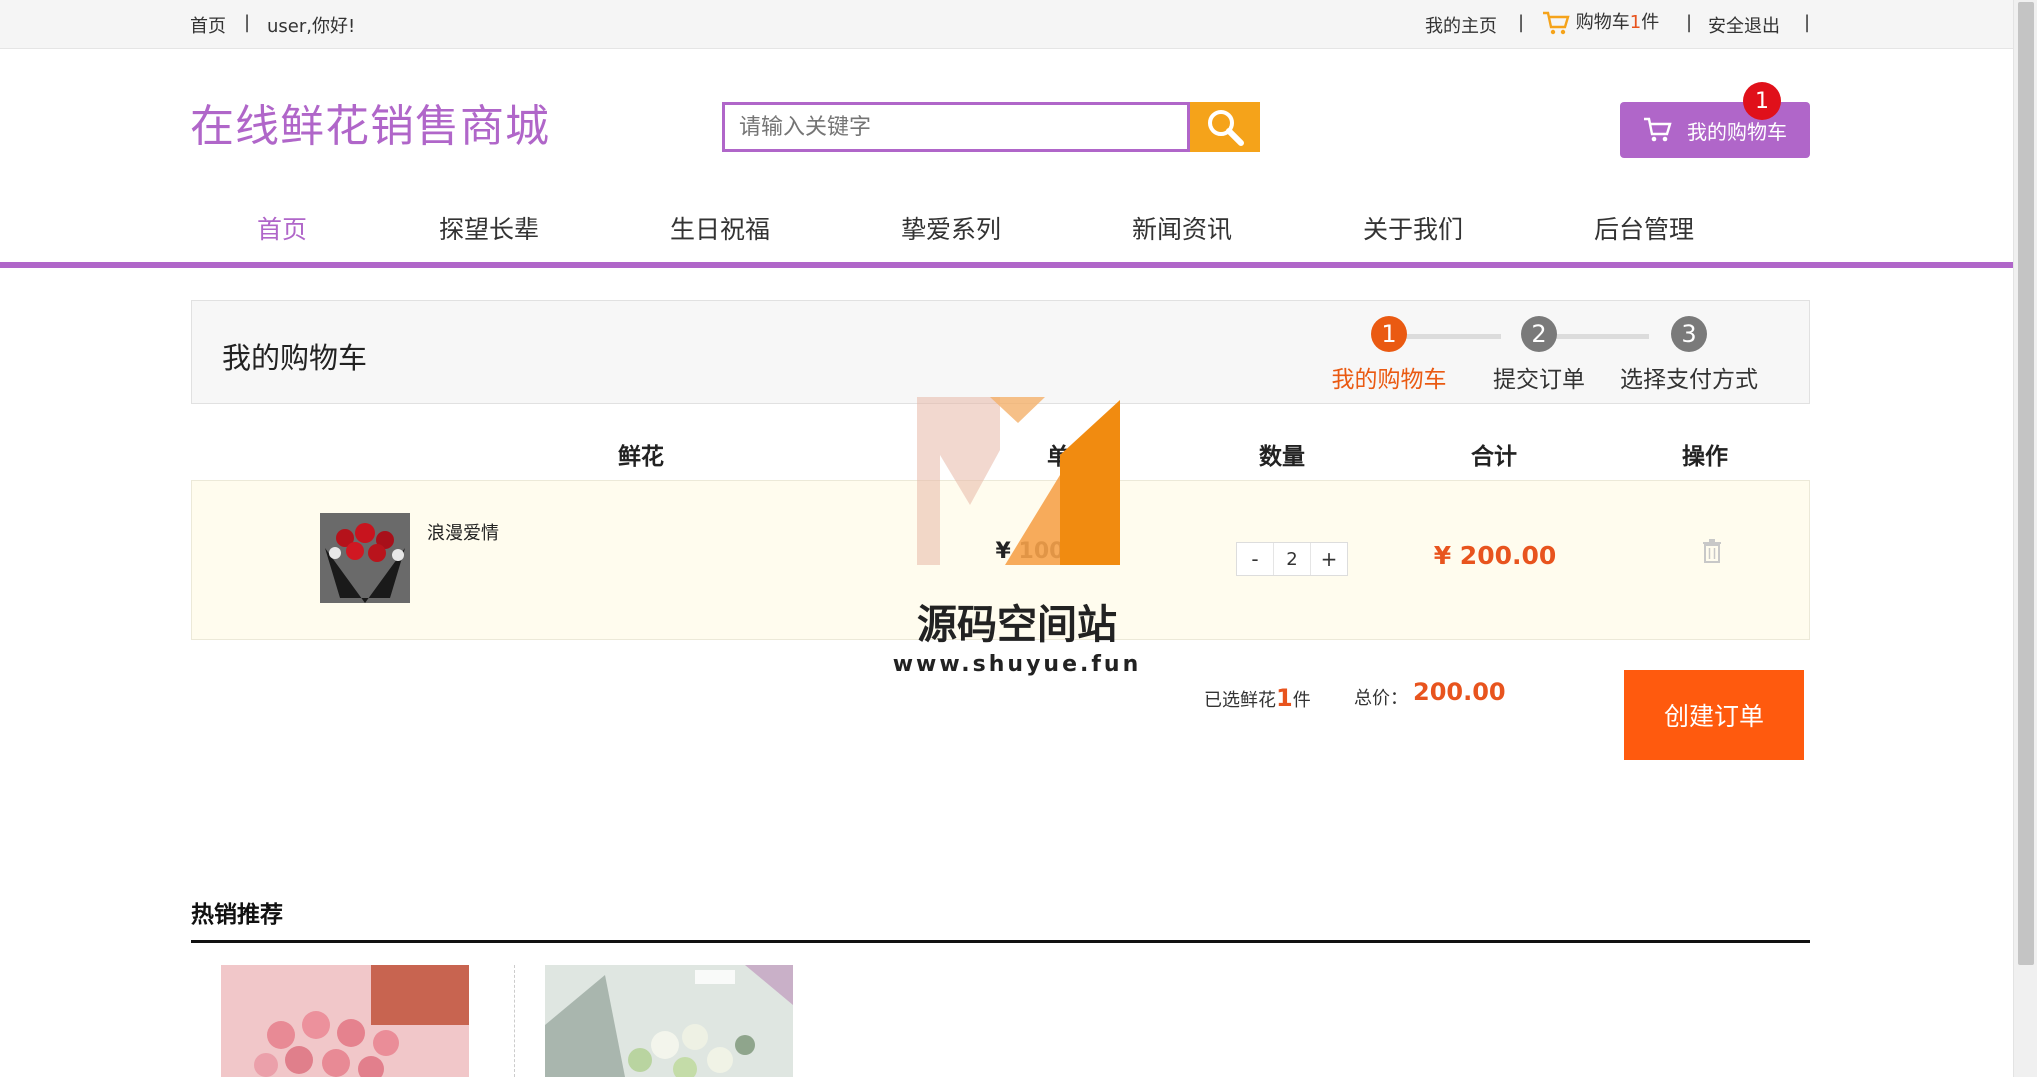  Describe the element at coordinates (370, 122) in the screenshot. I see `site-logo: 在线鲜花销售商城` at that location.